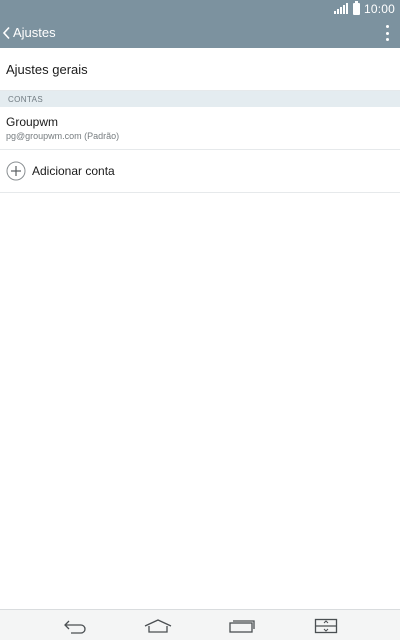 The width and height of the screenshot is (400, 640). Describe the element at coordinates (6, 32) in the screenshot. I see `chevron-left-icon` at that location.